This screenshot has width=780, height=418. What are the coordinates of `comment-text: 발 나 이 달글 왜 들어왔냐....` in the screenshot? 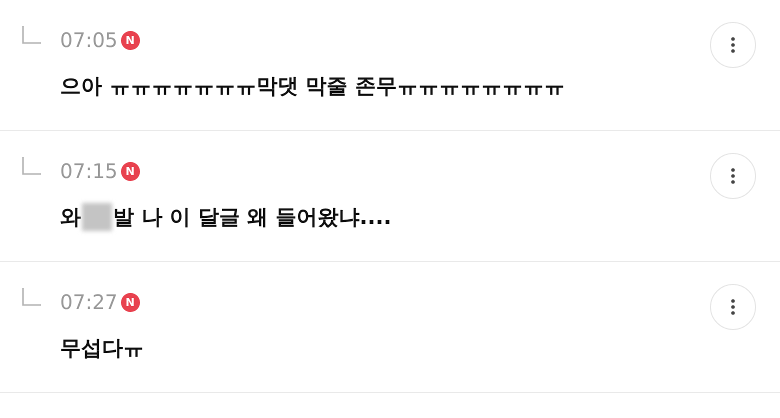 It's located at (252, 217).